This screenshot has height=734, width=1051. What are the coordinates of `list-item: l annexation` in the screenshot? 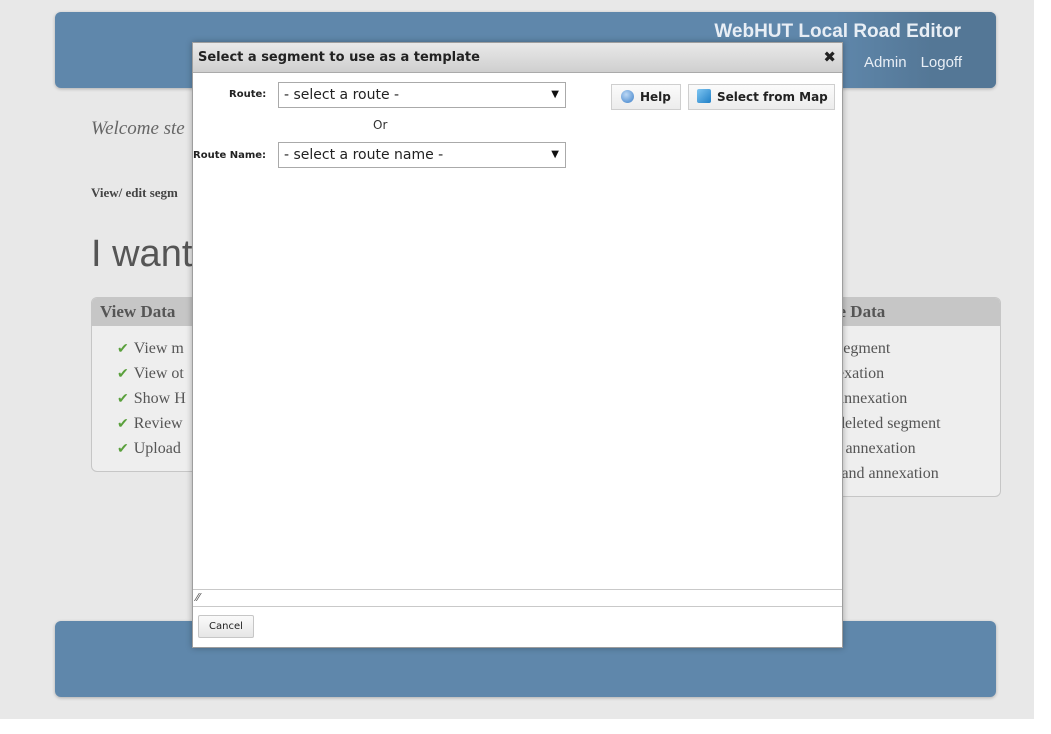 It's located at (918, 450).